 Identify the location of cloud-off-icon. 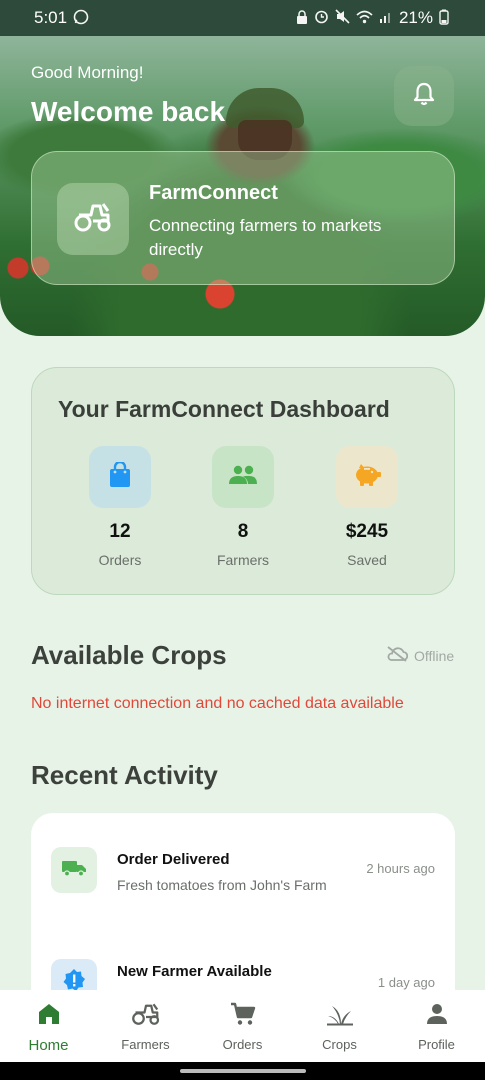
(397, 655).